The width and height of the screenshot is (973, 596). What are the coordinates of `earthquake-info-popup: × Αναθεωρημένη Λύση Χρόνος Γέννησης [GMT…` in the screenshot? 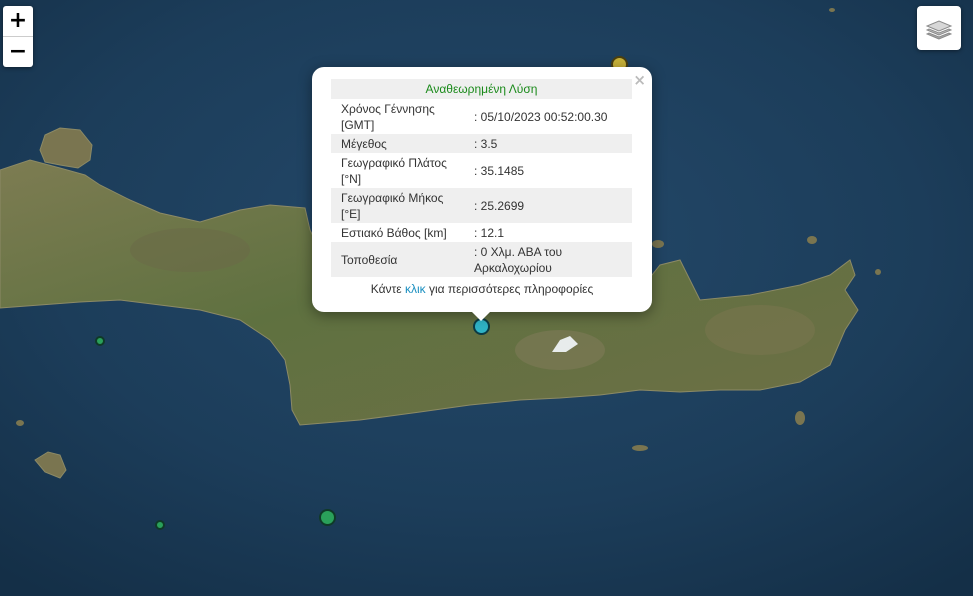 It's located at (482, 189).